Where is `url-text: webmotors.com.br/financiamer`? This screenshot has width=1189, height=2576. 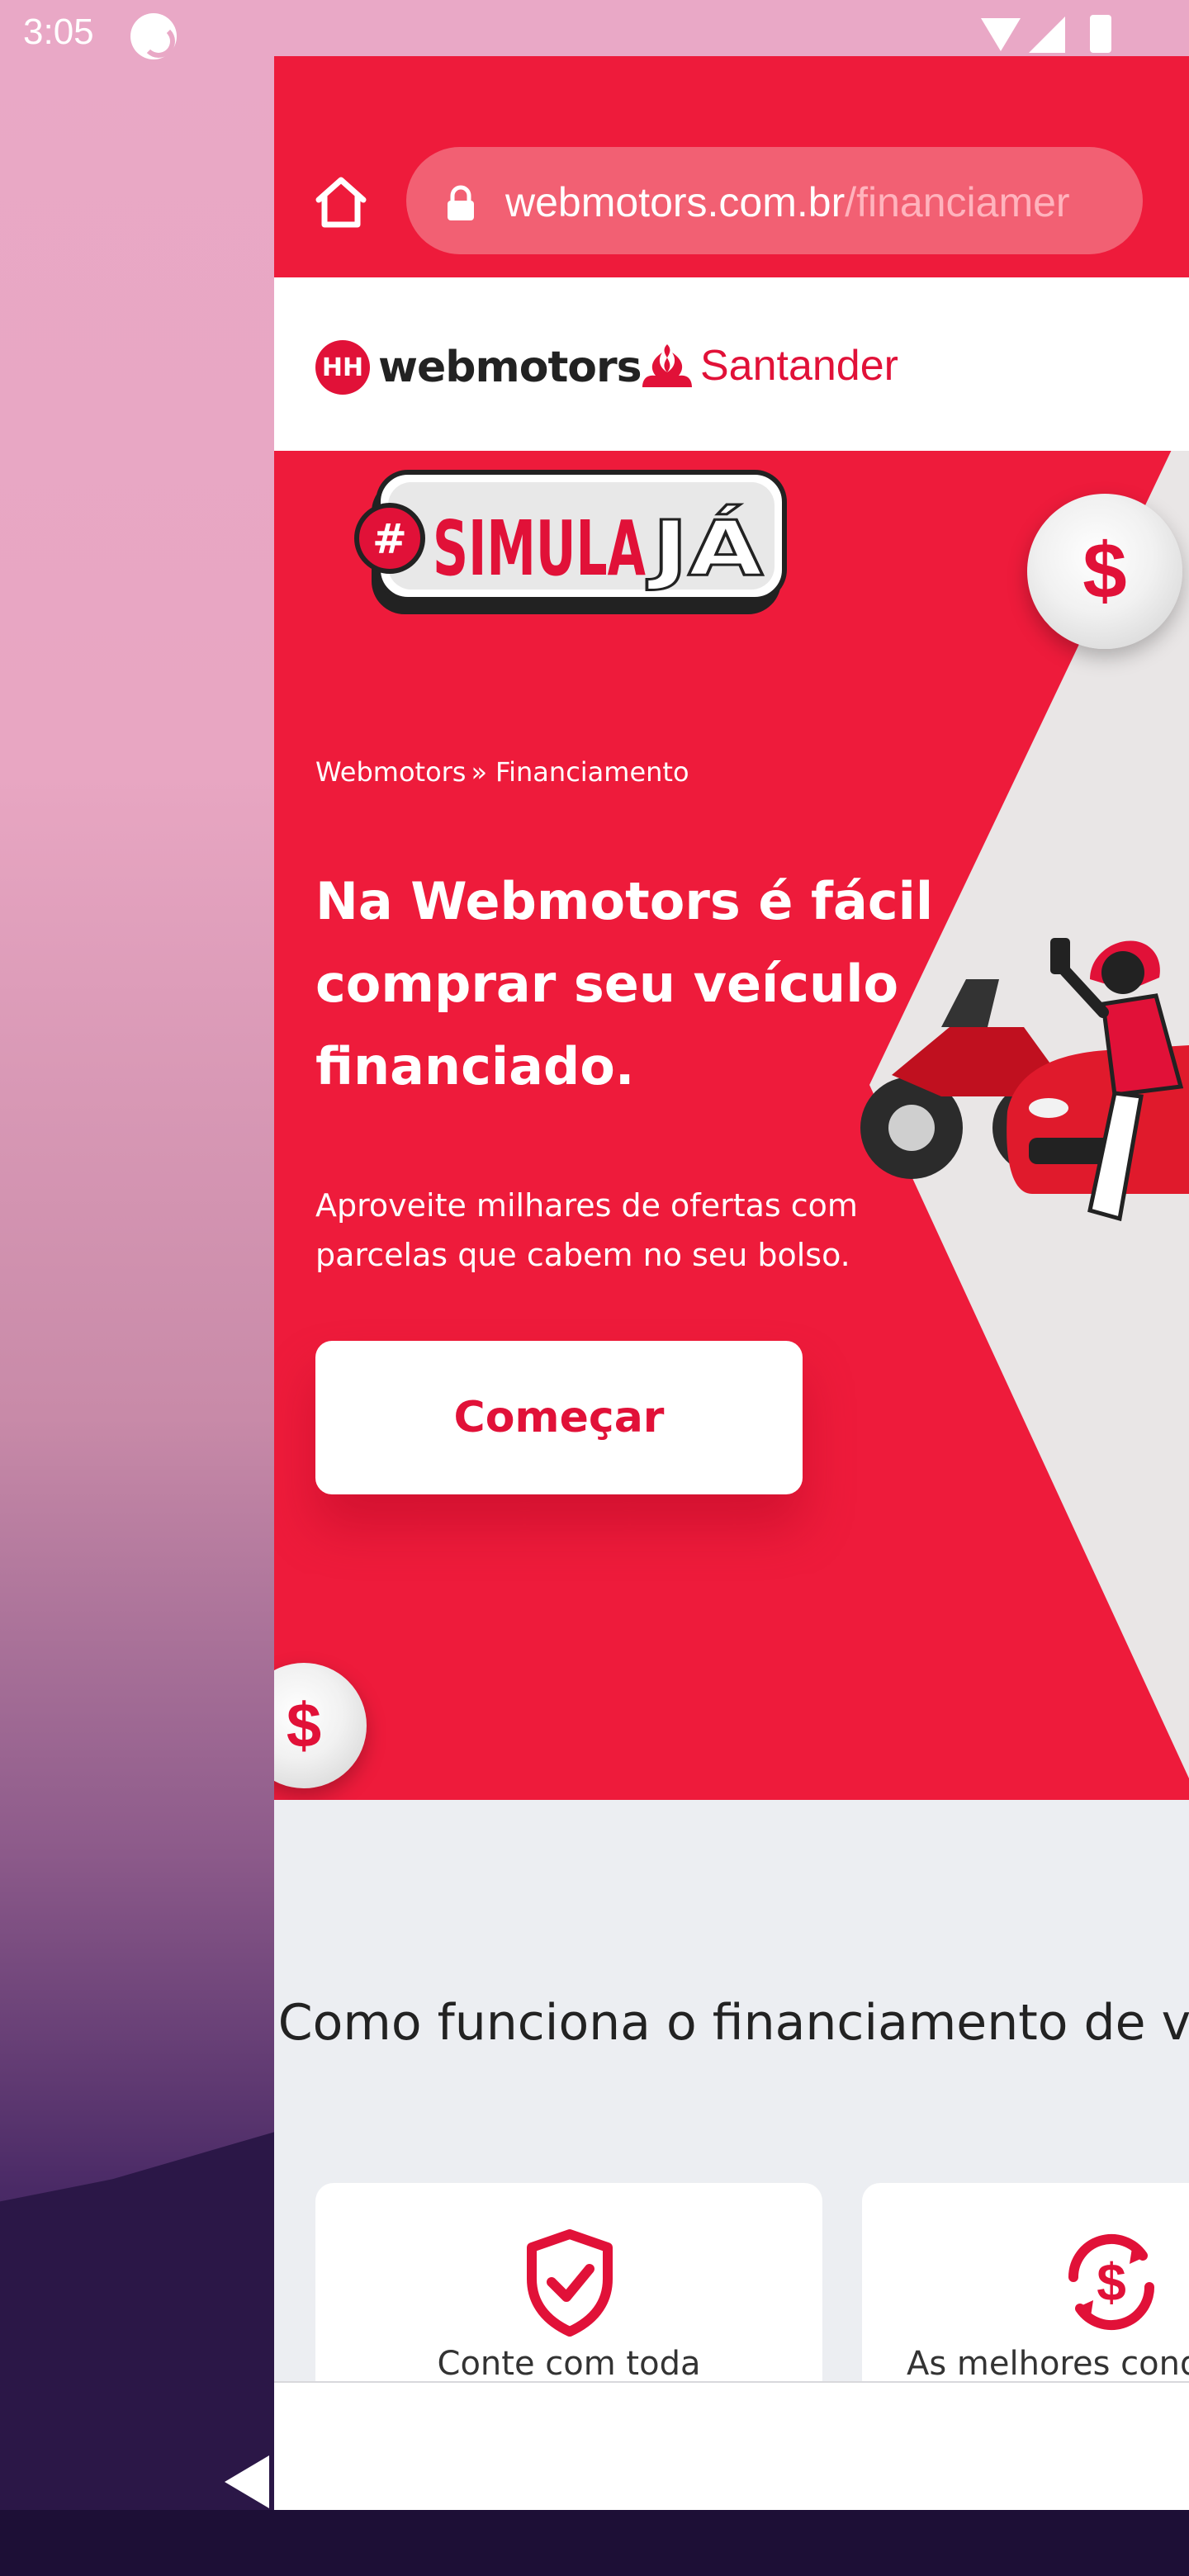
url-text: webmotors.com.br/financiamer is located at coordinates (787, 202).